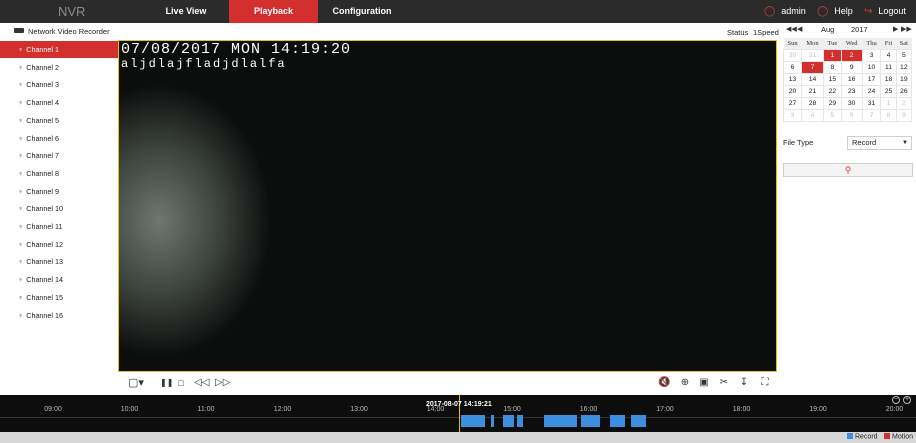 This screenshot has height=443, width=916. Describe the element at coordinates (222, 383) in the screenshot. I see `speed-up-icon: ▷▷` at that location.